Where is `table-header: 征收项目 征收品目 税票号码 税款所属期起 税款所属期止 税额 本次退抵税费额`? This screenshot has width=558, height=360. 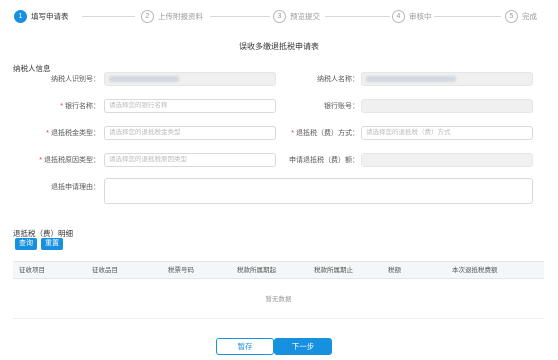
table-header: 征收项目 征收品目 税票号码 税款所属期起 税款所属期止 税额 本次退抵税费额 is located at coordinates (278, 270).